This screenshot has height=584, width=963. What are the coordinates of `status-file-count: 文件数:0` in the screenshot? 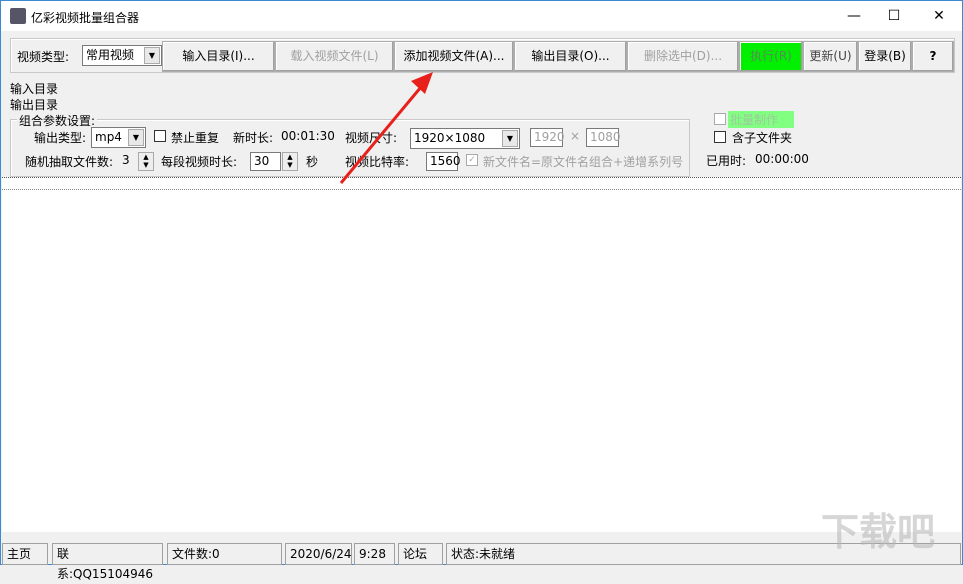 It's located at (224, 554).